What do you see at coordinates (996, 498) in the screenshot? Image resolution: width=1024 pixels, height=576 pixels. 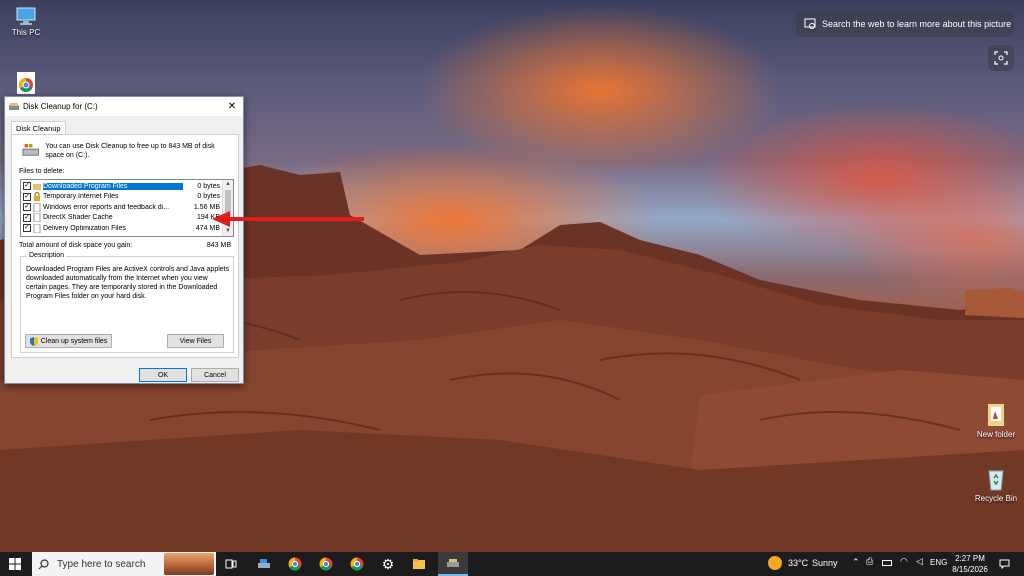 I see `desktop-icon-label: Recycle Bin` at bounding box center [996, 498].